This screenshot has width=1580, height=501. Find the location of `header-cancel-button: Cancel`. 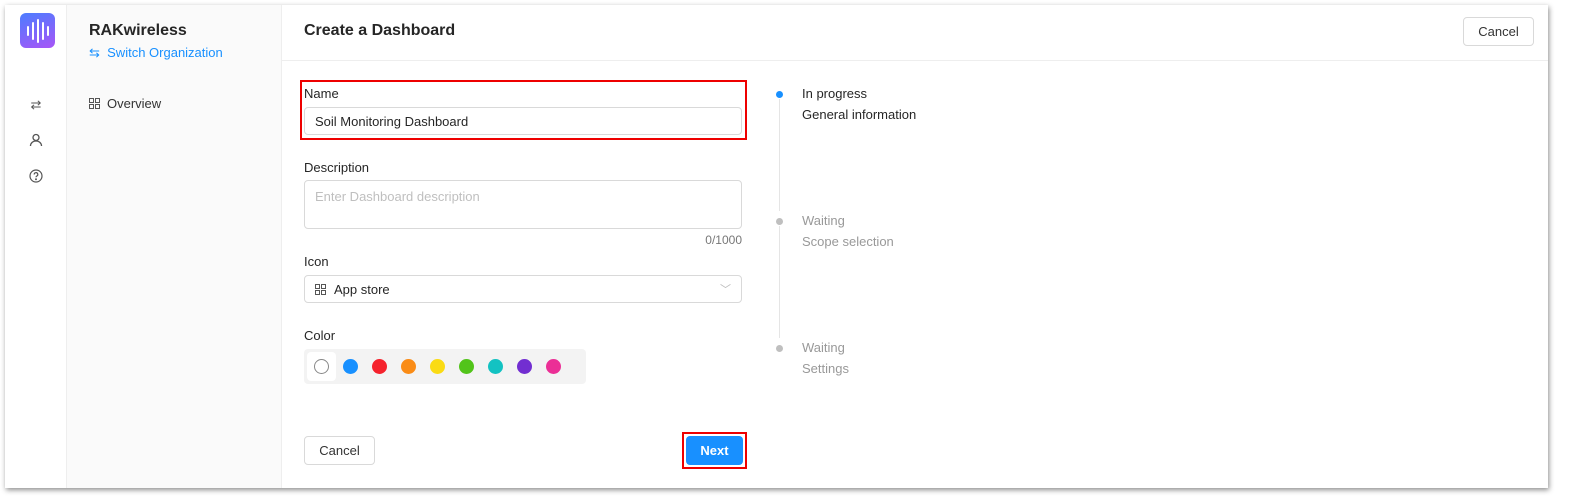

header-cancel-button: Cancel is located at coordinates (1498, 31).